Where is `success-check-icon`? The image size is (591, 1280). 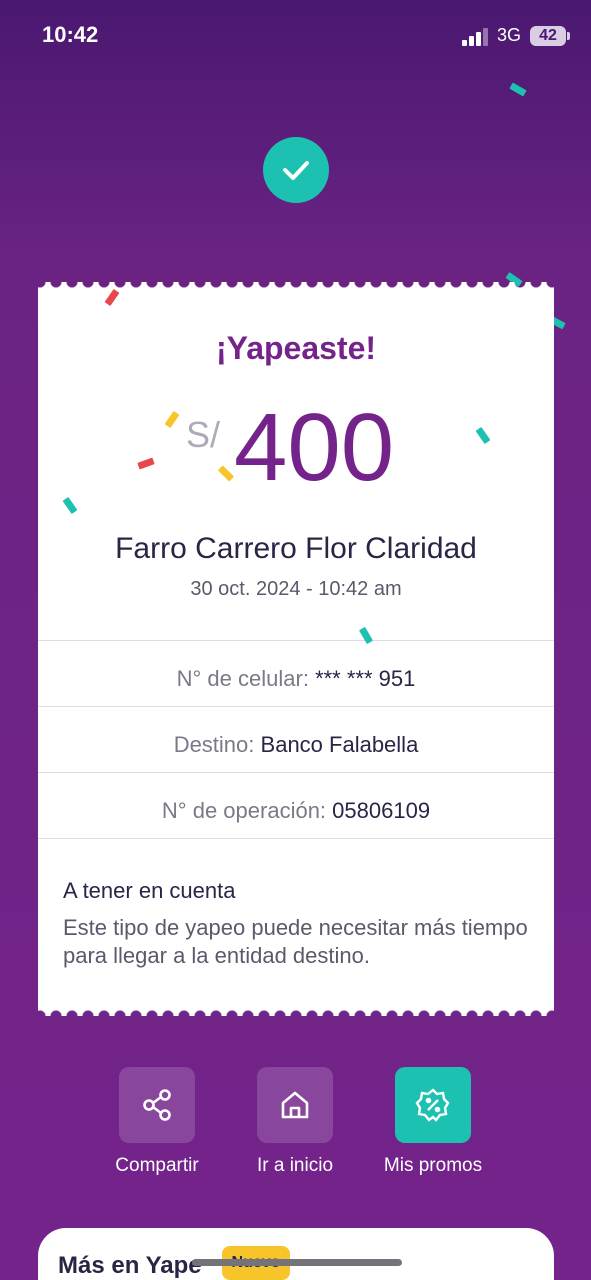 success-check-icon is located at coordinates (296, 170).